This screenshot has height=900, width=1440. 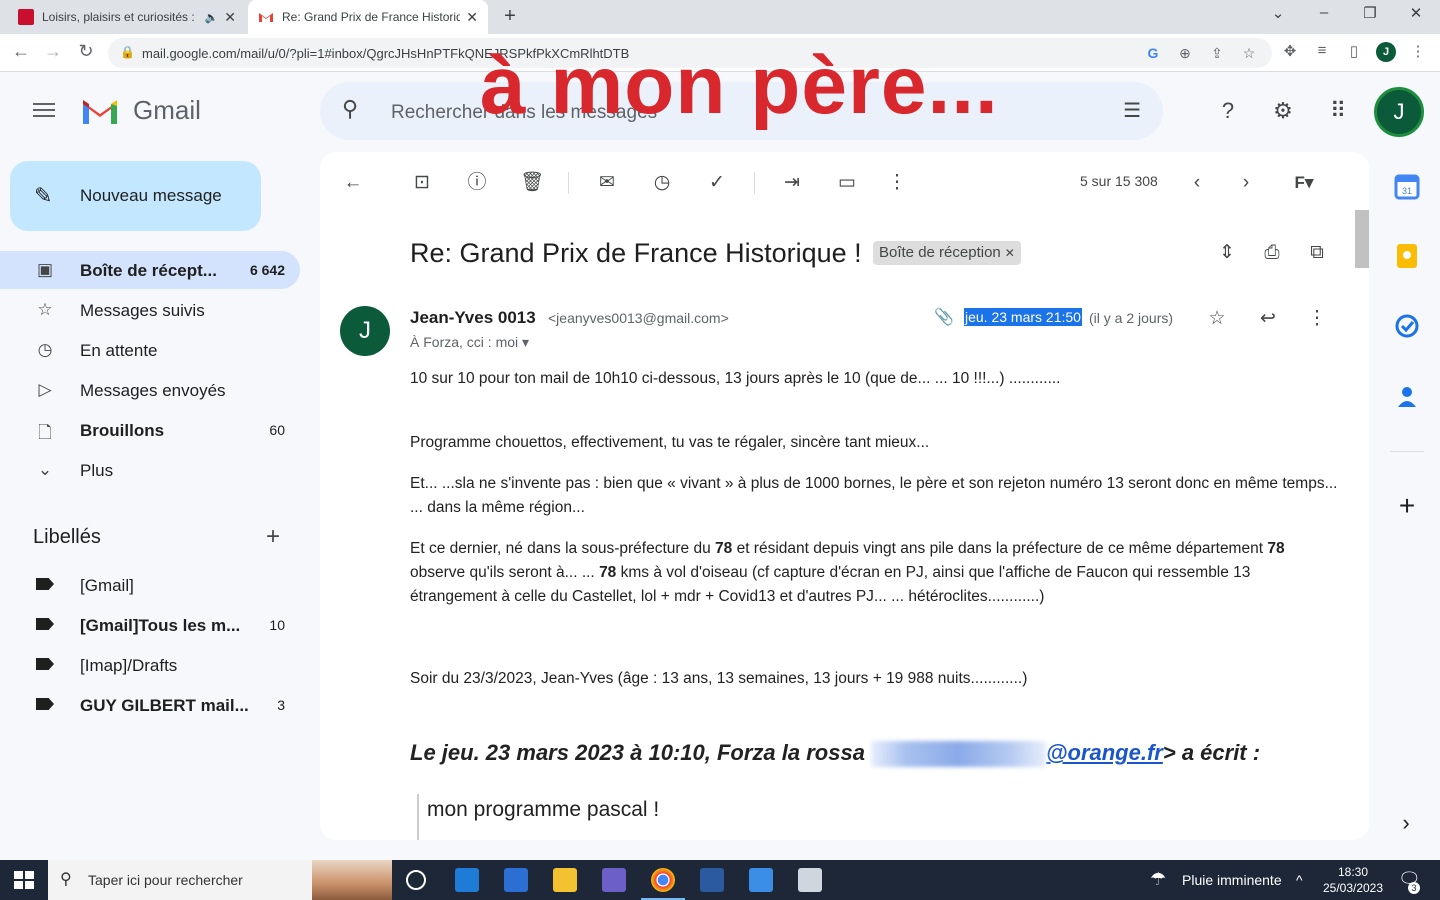 What do you see at coordinates (1353, 880) in the screenshot?
I see `system-clock: 18:30 25/03/2023` at bounding box center [1353, 880].